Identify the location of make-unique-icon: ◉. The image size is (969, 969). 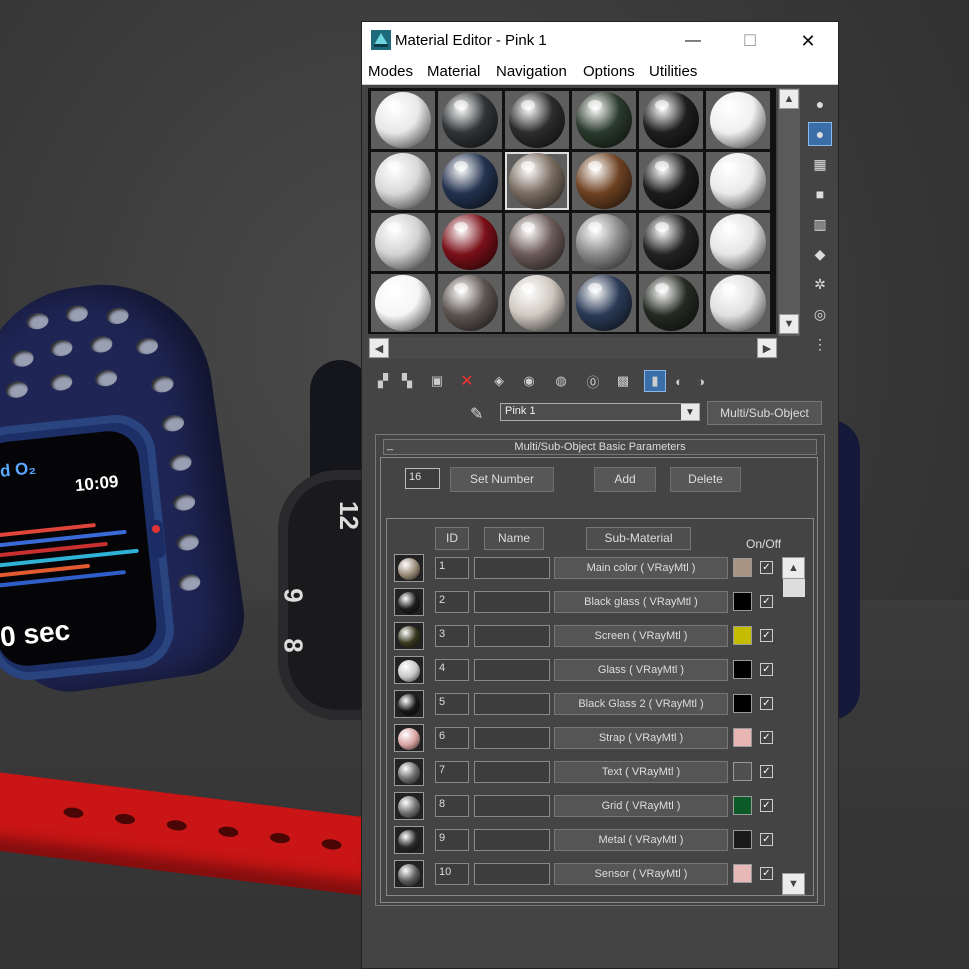
(529, 381).